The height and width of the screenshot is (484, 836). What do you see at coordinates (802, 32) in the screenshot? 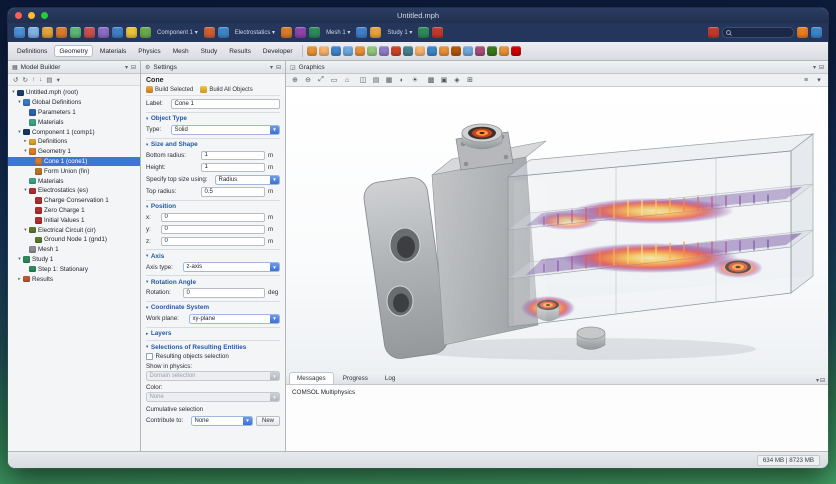
I see `help-icon` at bounding box center [802, 32].